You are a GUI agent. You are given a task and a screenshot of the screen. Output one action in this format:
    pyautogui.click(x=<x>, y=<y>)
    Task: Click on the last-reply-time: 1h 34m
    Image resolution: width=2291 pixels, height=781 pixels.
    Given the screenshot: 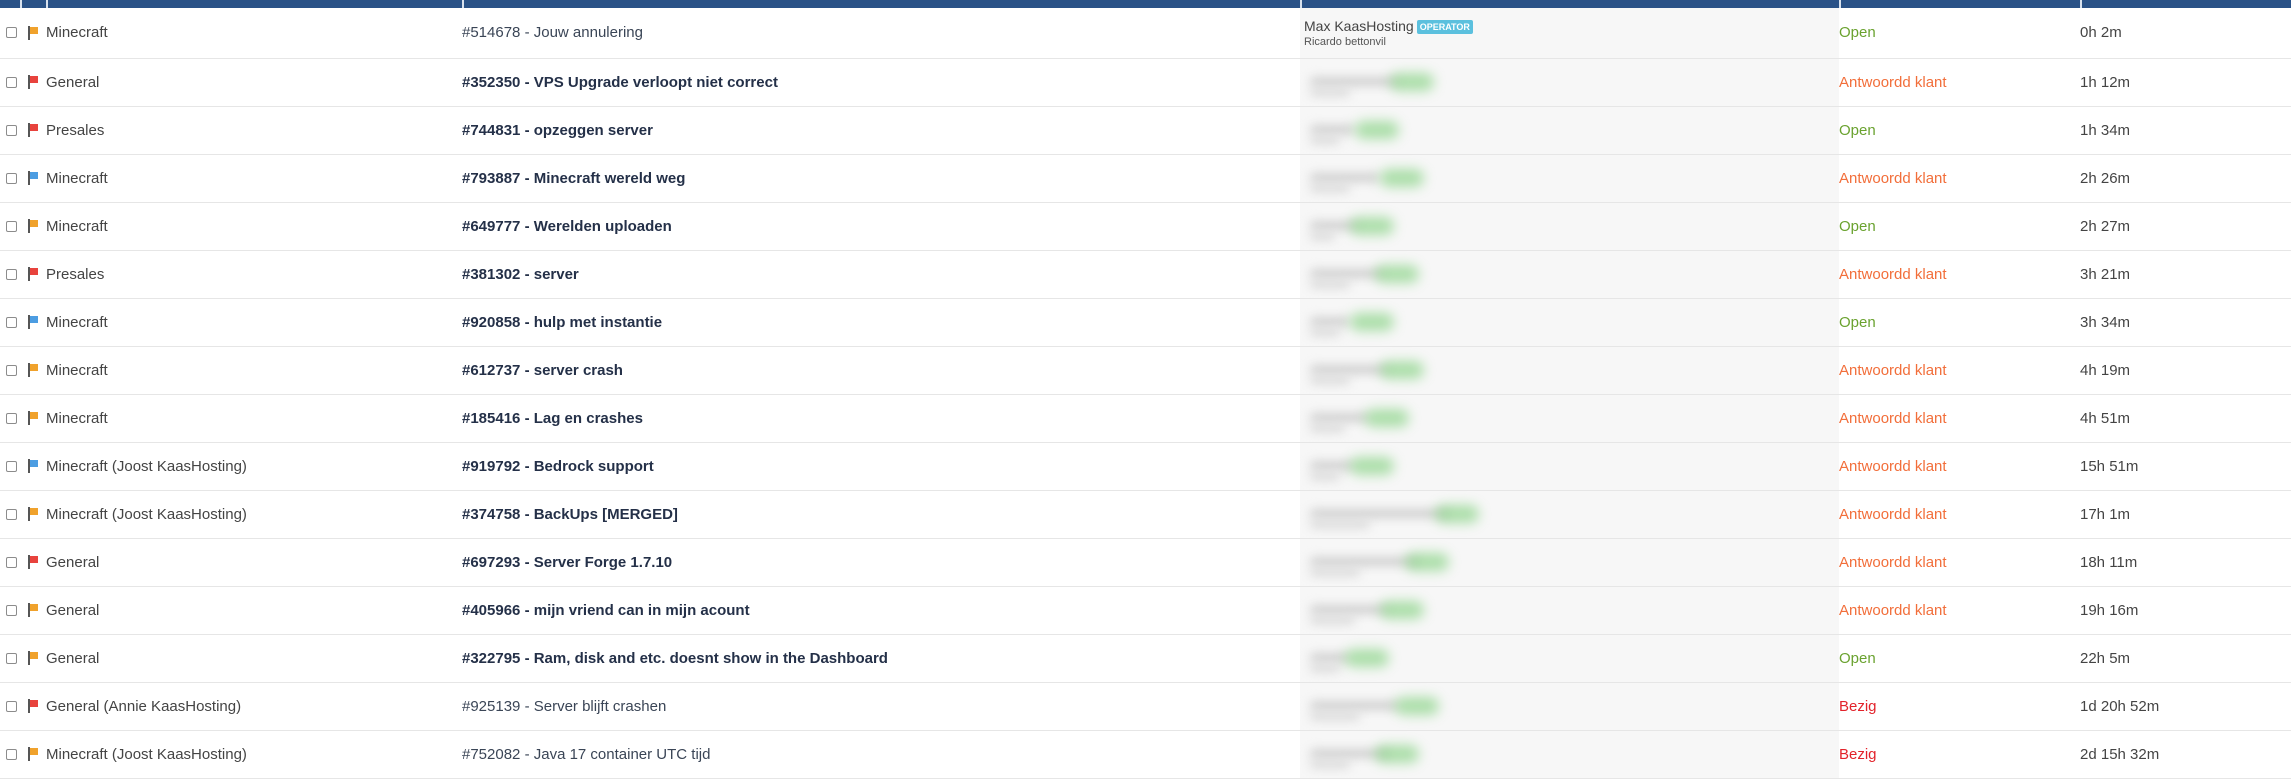 What is the action you would take?
    pyautogui.click(x=2185, y=130)
    